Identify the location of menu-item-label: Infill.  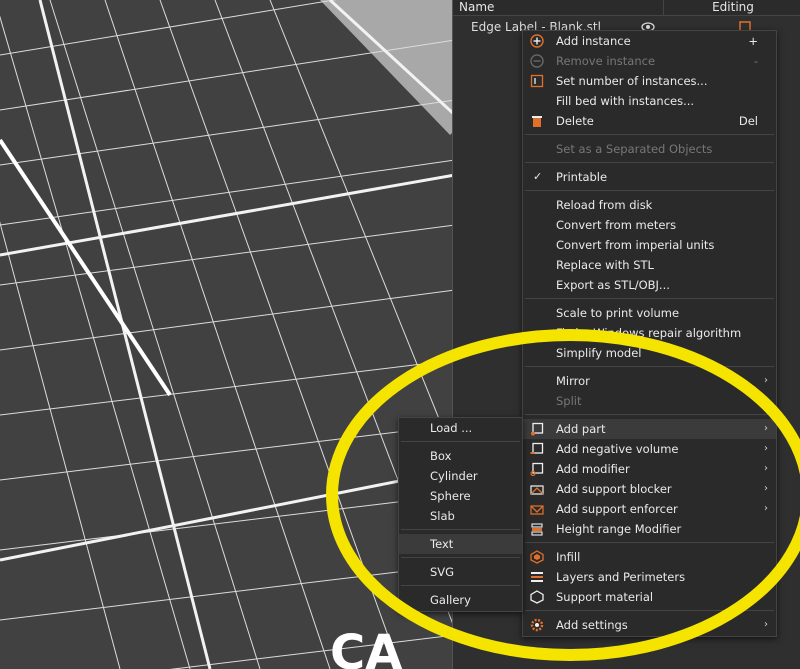
(568, 557).